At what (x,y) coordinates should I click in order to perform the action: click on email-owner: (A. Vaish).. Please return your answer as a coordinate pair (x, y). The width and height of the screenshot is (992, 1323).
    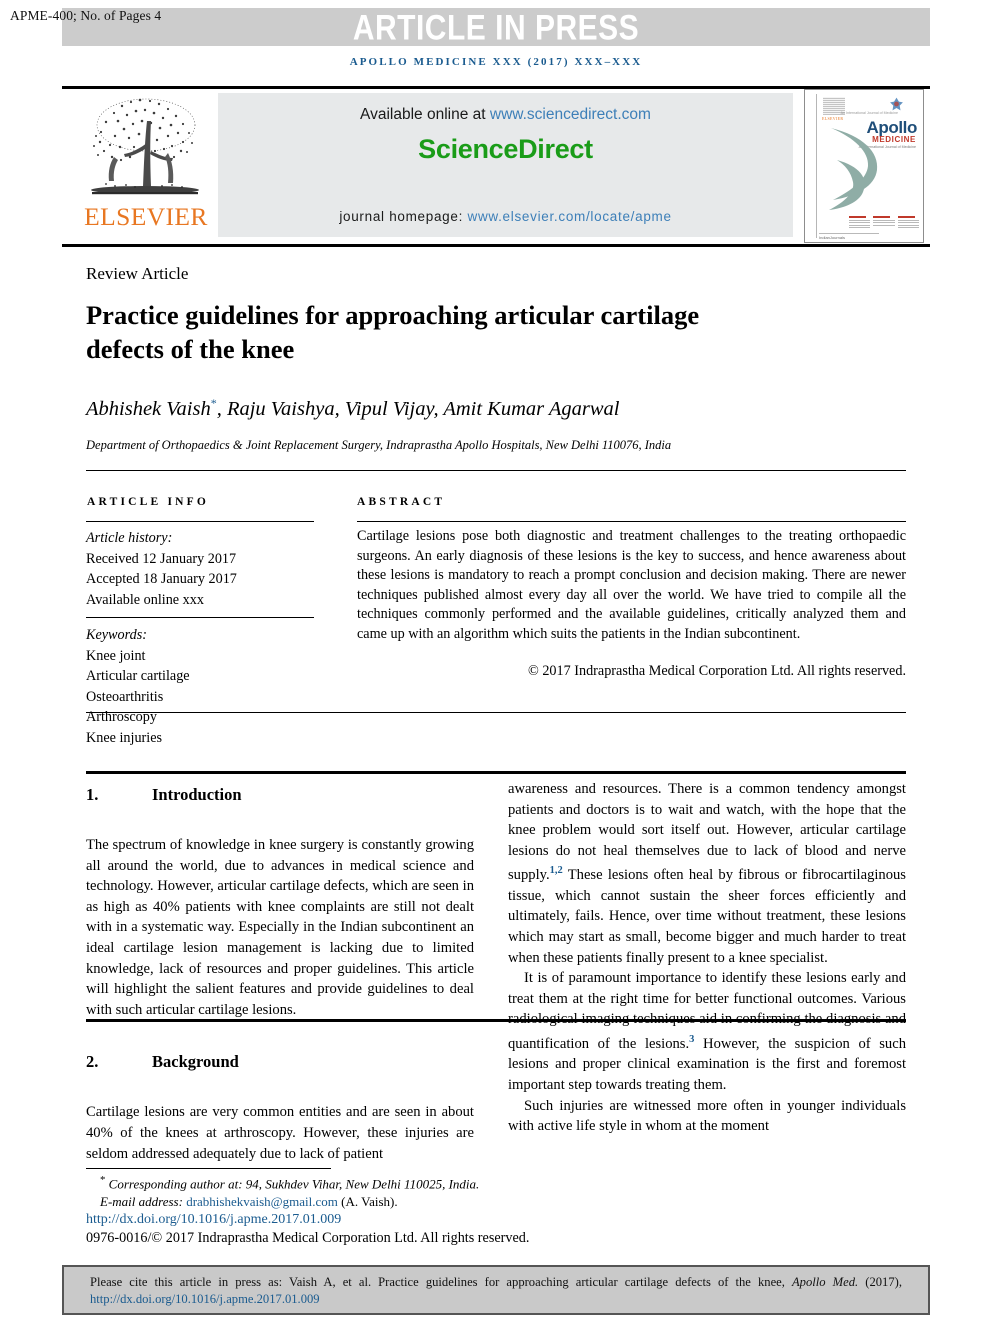
    Looking at the image, I should click on (367, 1201).